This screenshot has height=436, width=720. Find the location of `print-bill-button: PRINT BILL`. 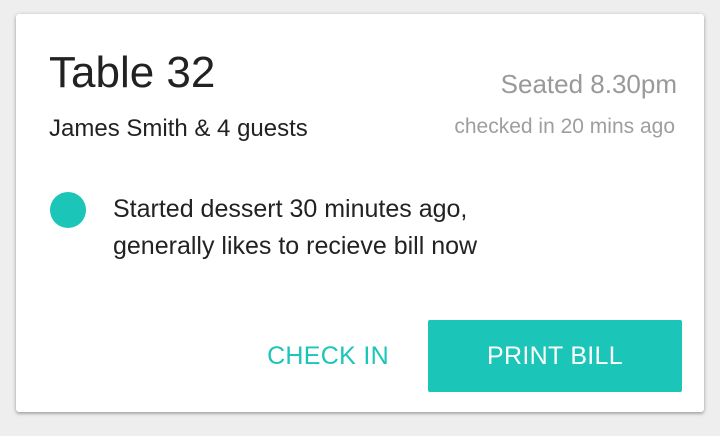

print-bill-button: PRINT BILL is located at coordinates (555, 356).